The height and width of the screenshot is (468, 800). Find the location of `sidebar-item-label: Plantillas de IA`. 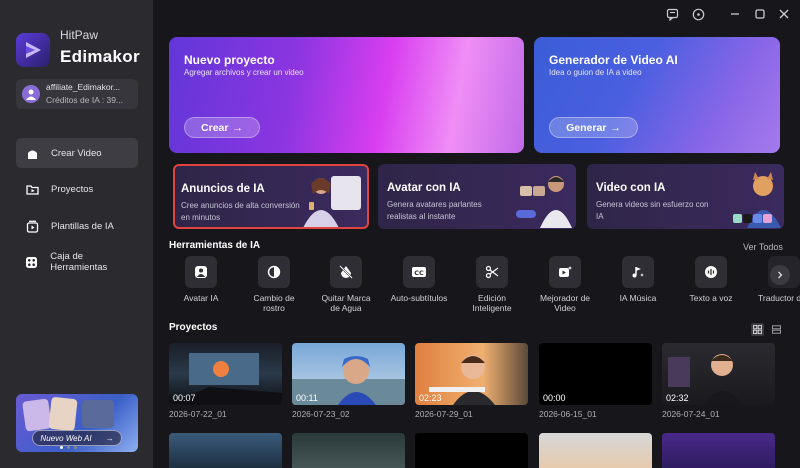

sidebar-item-label: Plantillas de IA is located at coordinates (82, 226).